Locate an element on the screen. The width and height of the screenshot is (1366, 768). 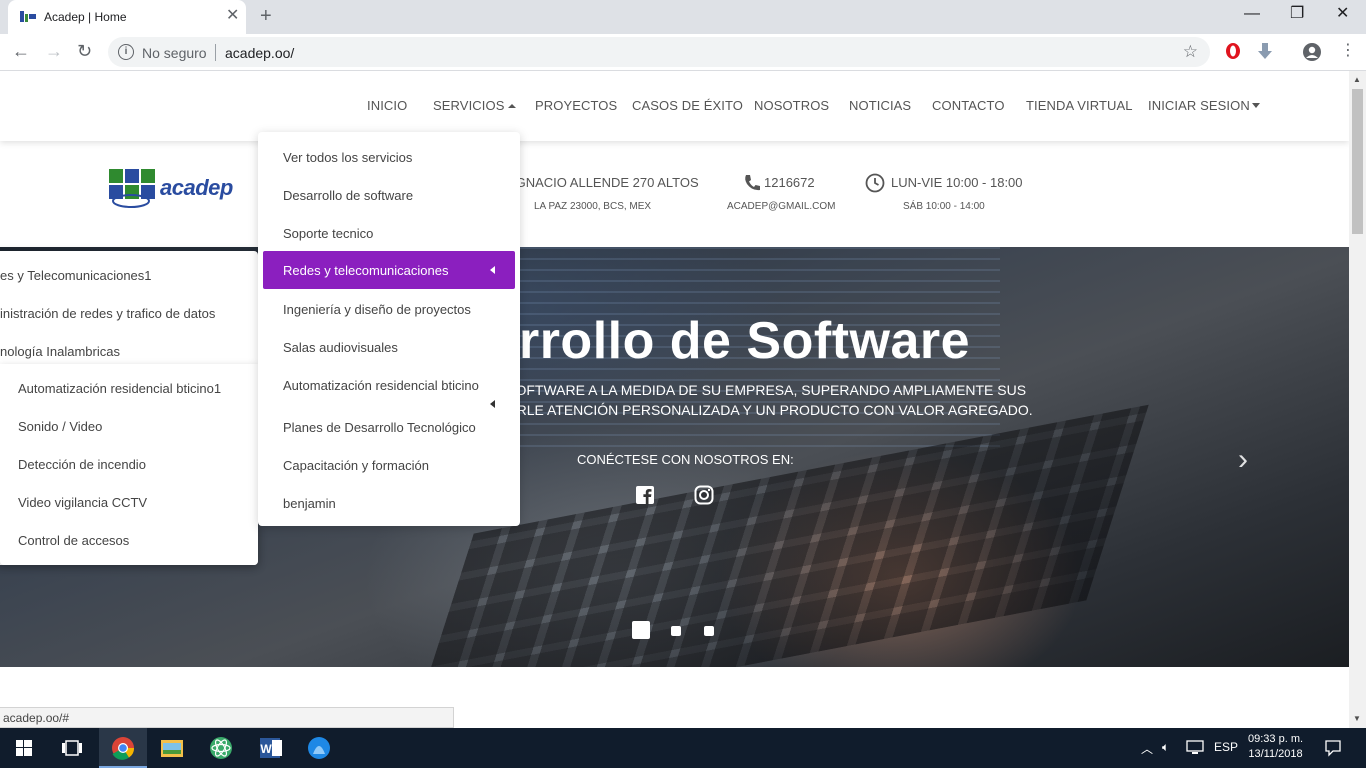
caret-up-icon is located at coordinates (512, 106).